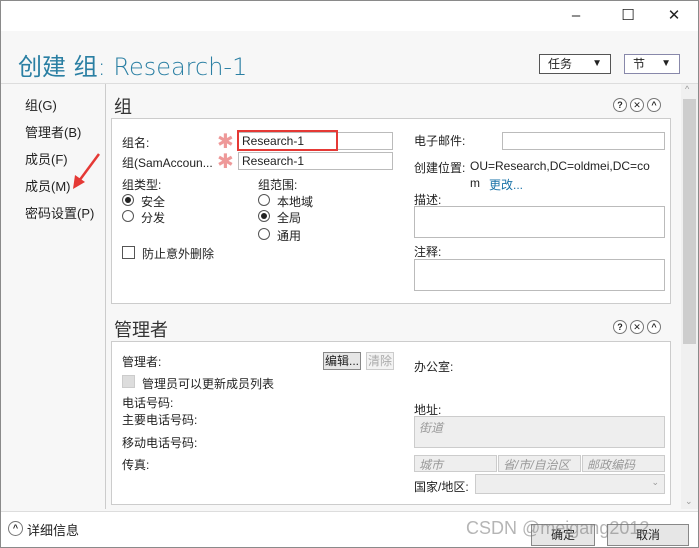 The image size is (699, 548). I want to click on protect-checkbox, so click(128, 252).